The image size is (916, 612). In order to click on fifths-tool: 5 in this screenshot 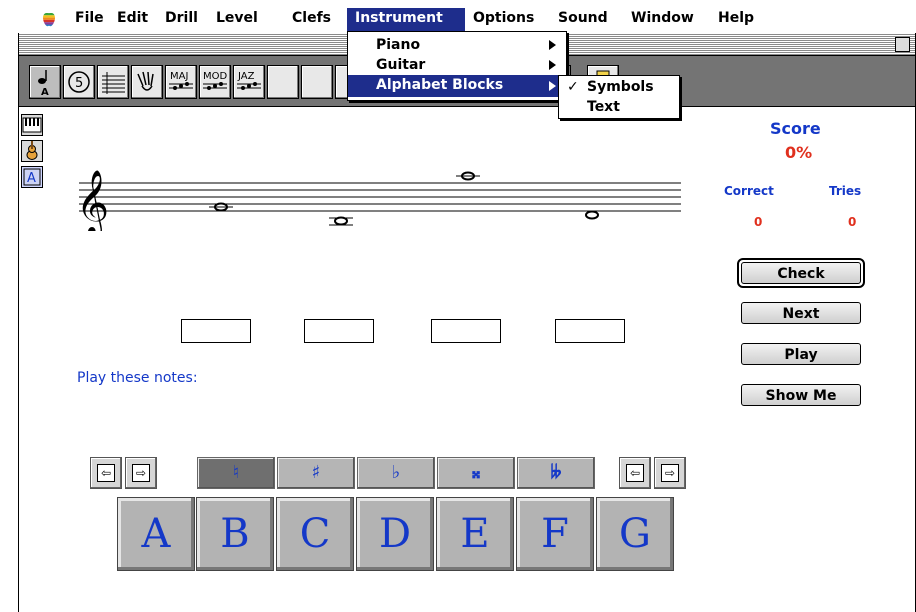, I will do `click(79, 82)`.